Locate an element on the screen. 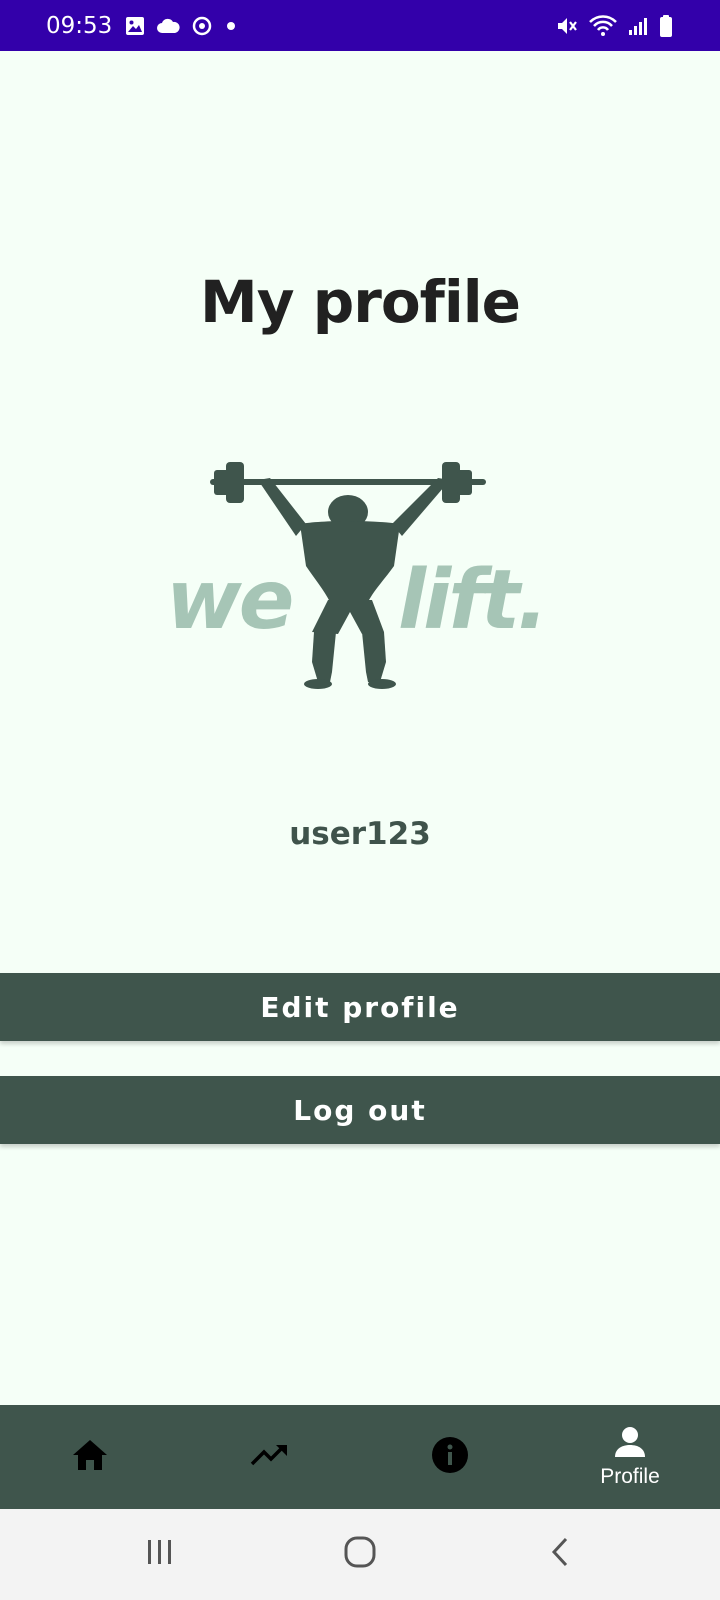 The image size is (720, 1600). info-icon is located at coordinates (450, 1457).